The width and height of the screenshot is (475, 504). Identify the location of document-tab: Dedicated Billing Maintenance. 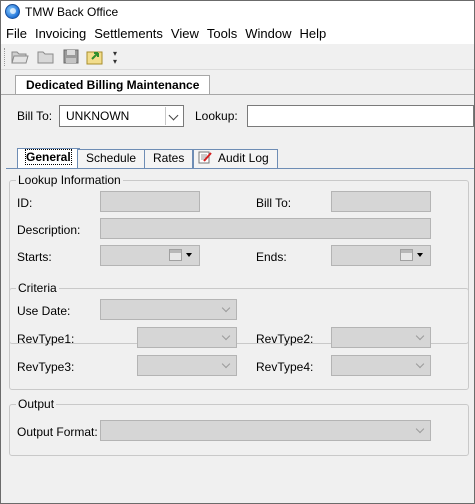
(113, 85).